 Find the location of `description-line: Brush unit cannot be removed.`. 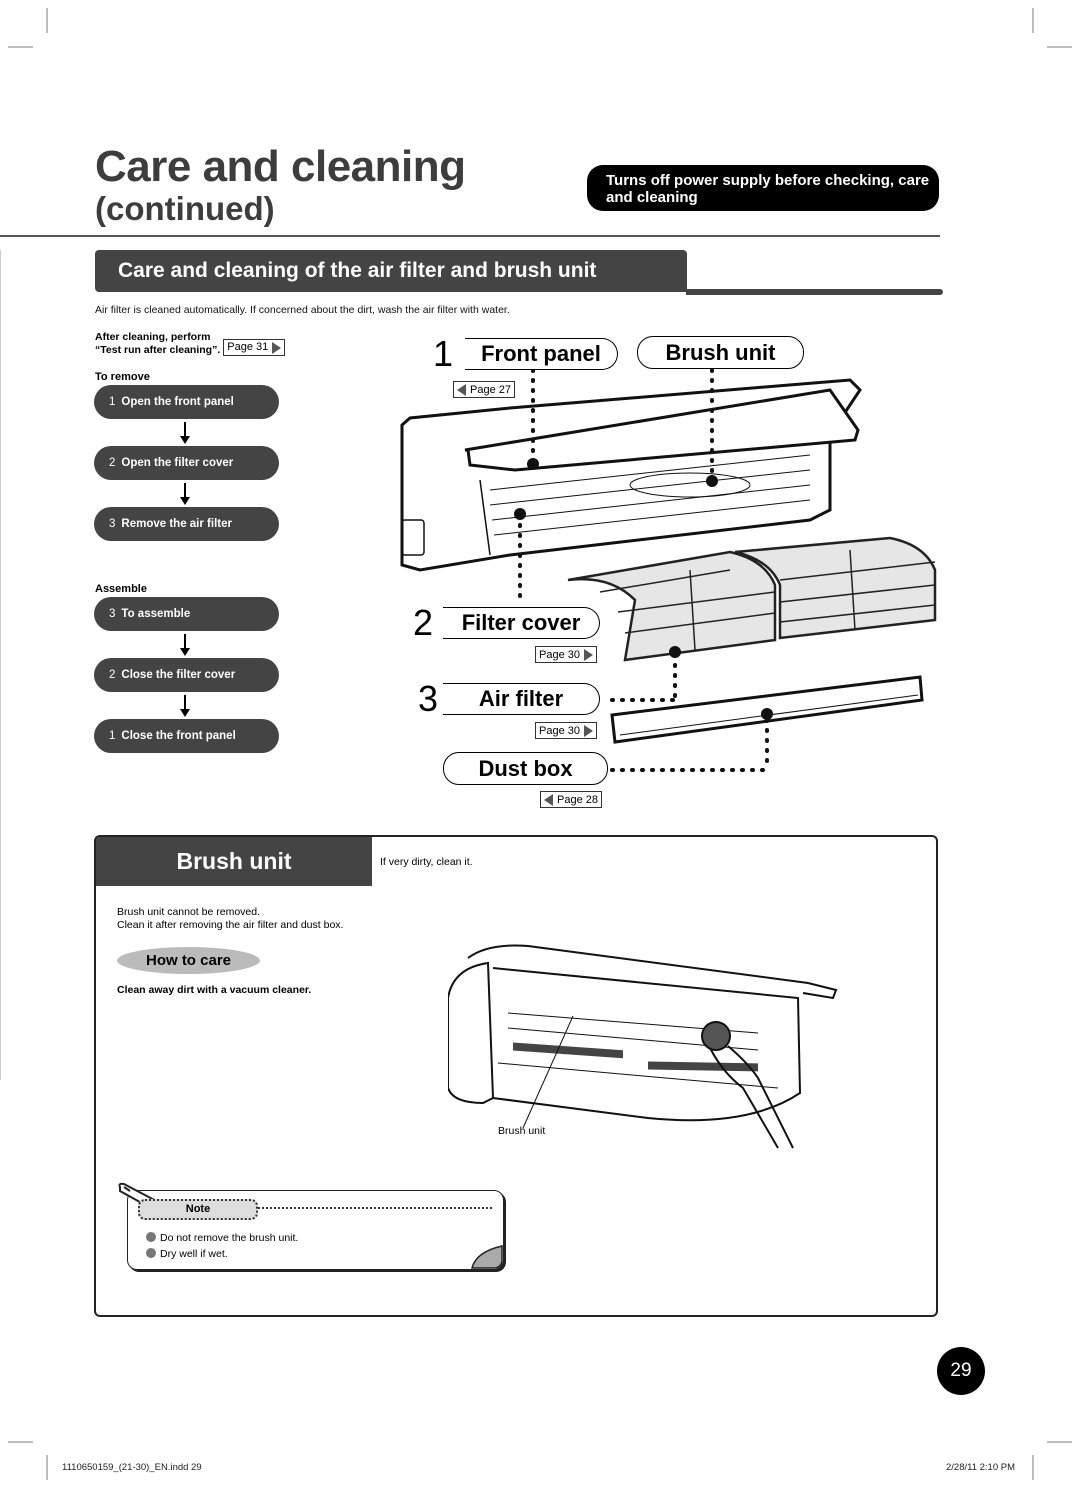

description-line: Brush unit cannot be removed. is located at coordinates (189, 912).